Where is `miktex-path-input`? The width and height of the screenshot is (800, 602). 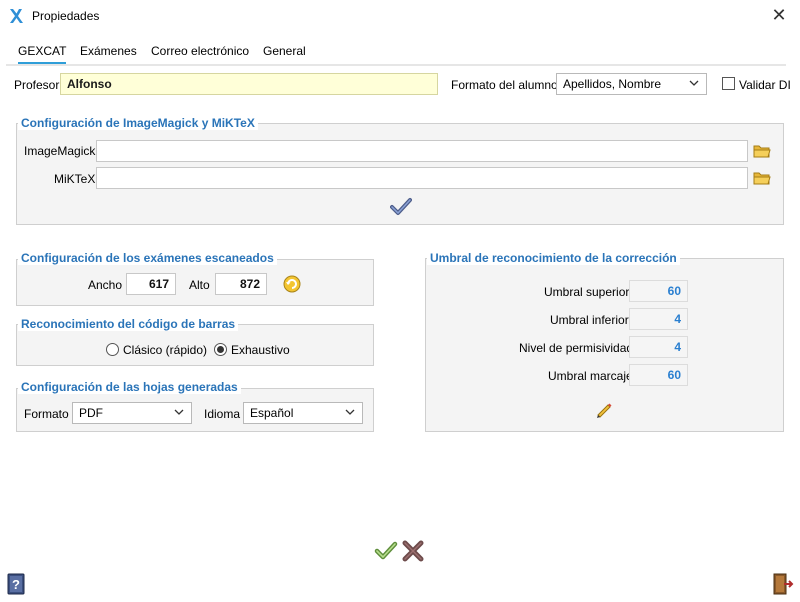
miktex-path-input is located at coordinates (422, 178).